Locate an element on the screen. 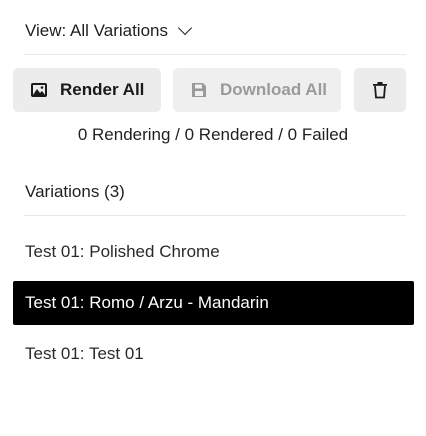 The width and height of the screenshot is (426, 436). view-selector: View: All Variations is located at coordinates (109, 31).